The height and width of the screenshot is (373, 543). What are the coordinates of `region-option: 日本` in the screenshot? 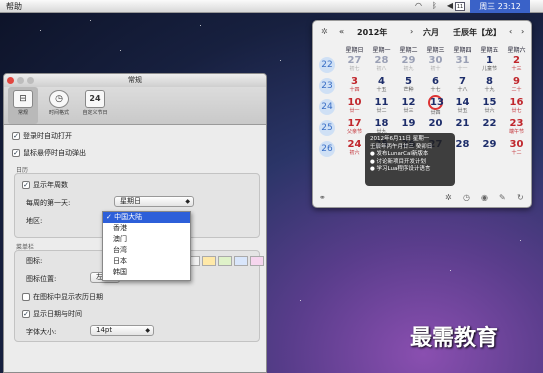 It's located at (146, 261).